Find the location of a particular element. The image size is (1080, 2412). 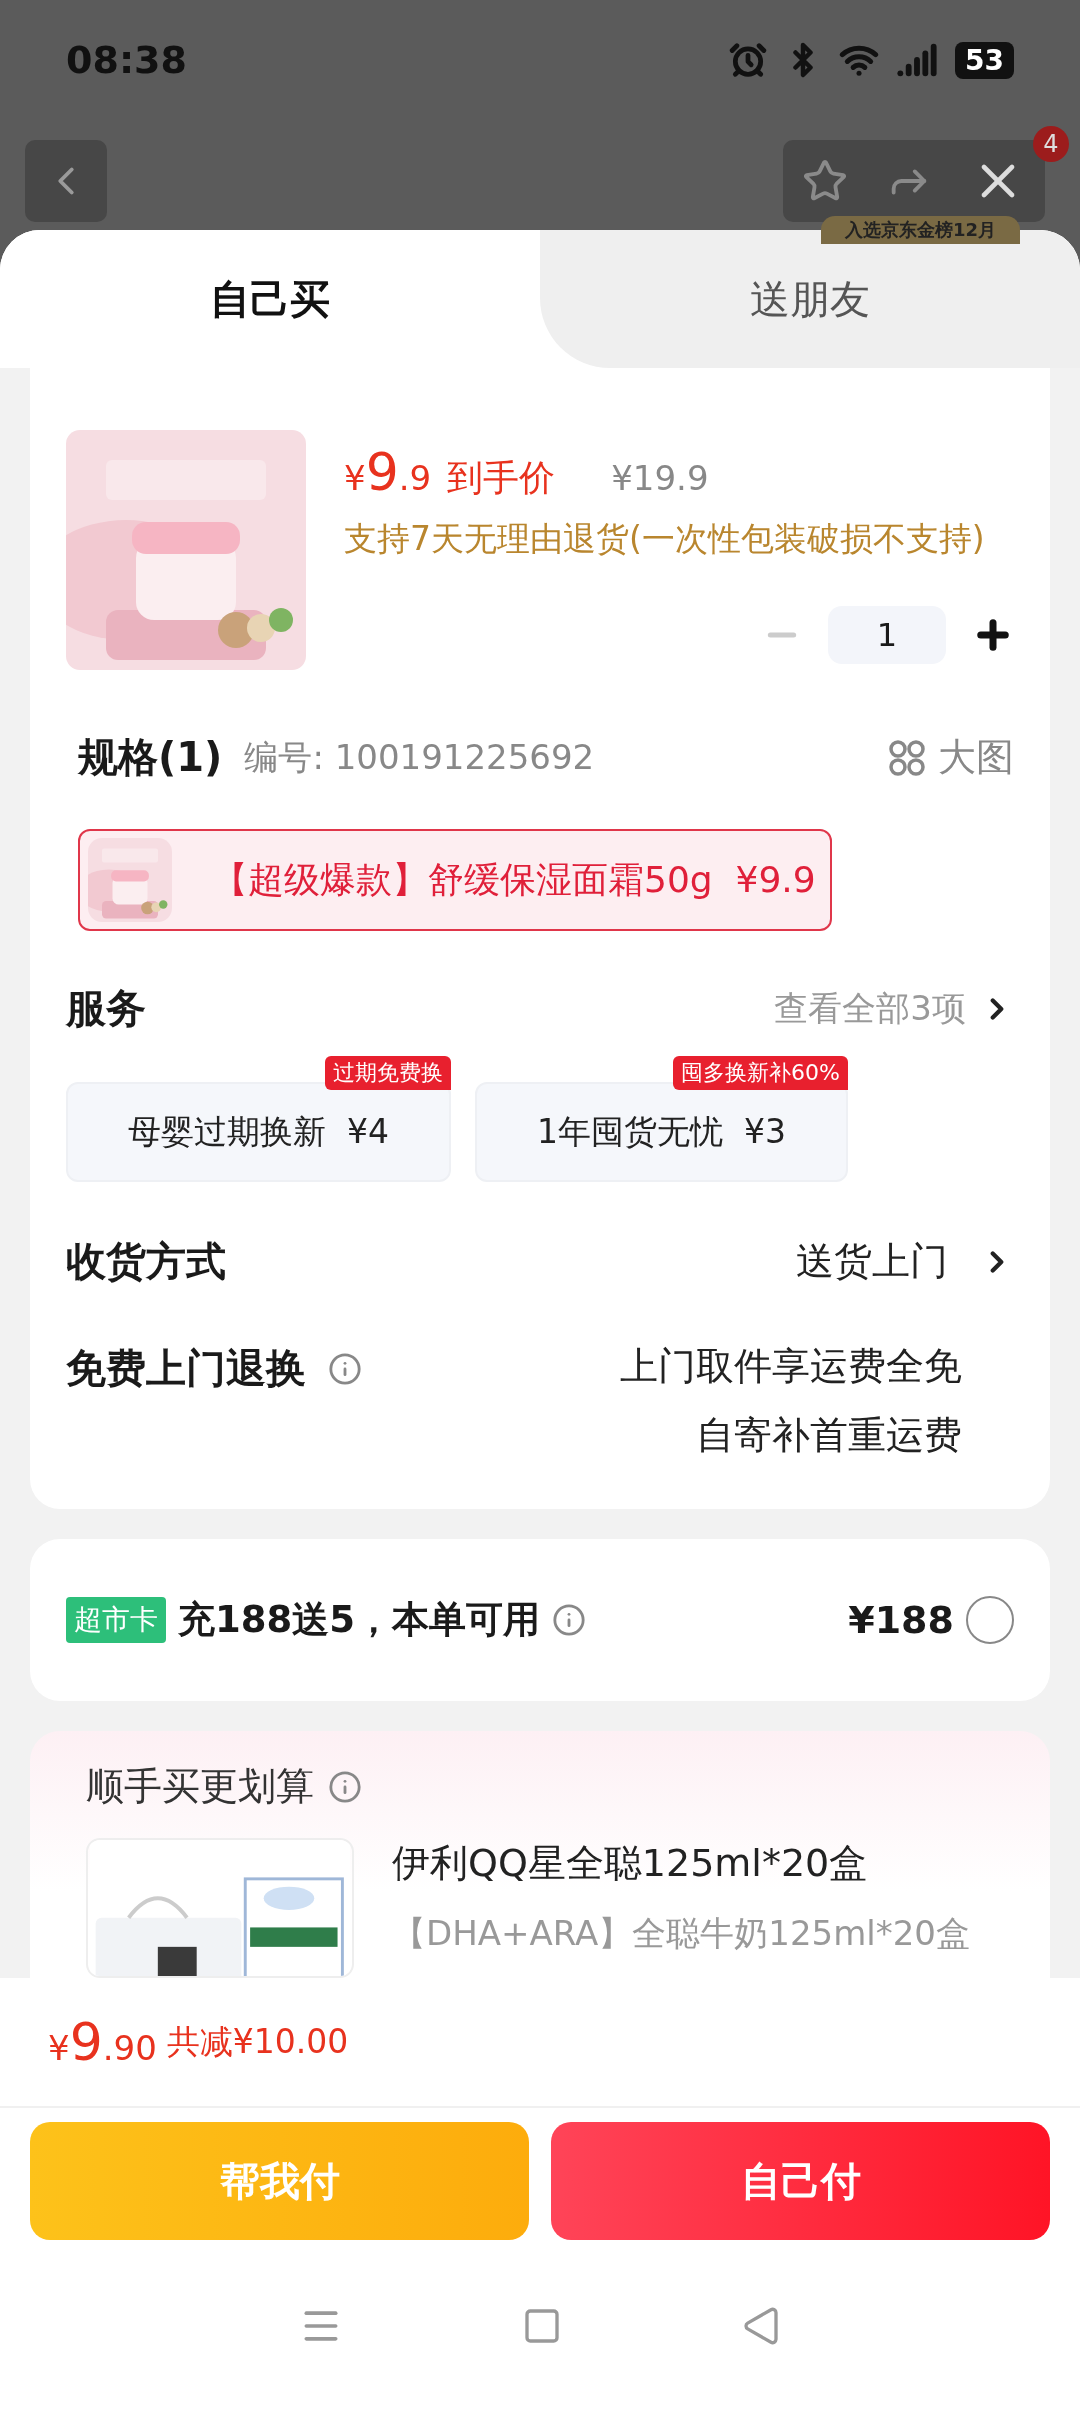

offer-text: 充188送5，本单可用 is located at coordinates (359, 1620).